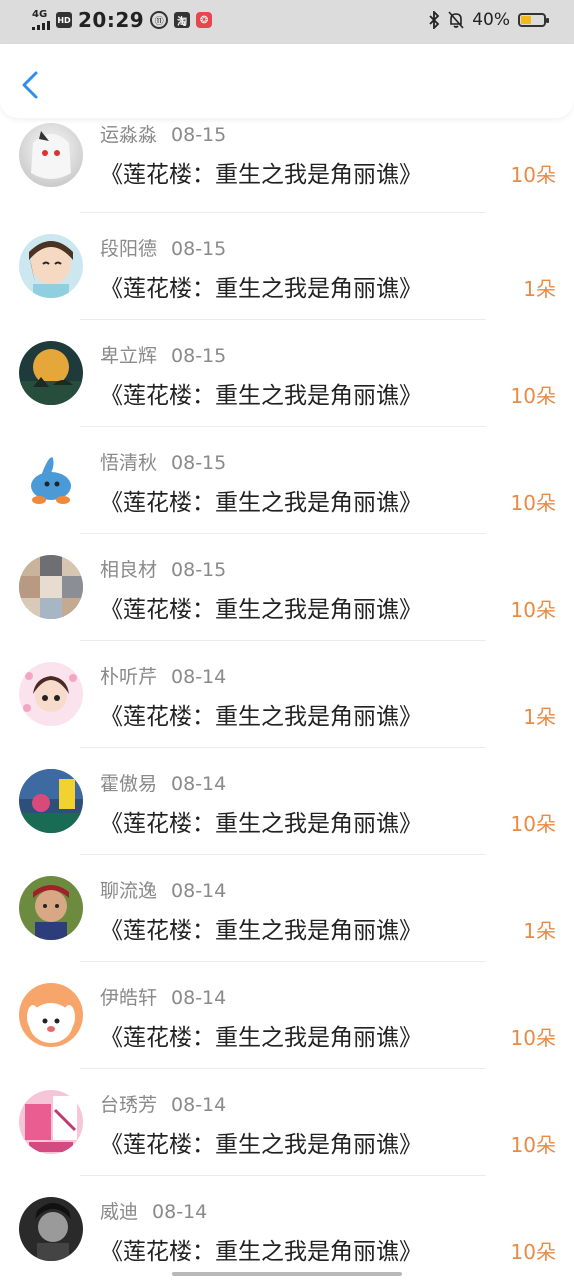 The width and height of the screenshot is (574, 1280). What do you see at coordinates (129, 570) in the screenshot?
I see `user-name: 相良材` at bounding box center [129, 570].